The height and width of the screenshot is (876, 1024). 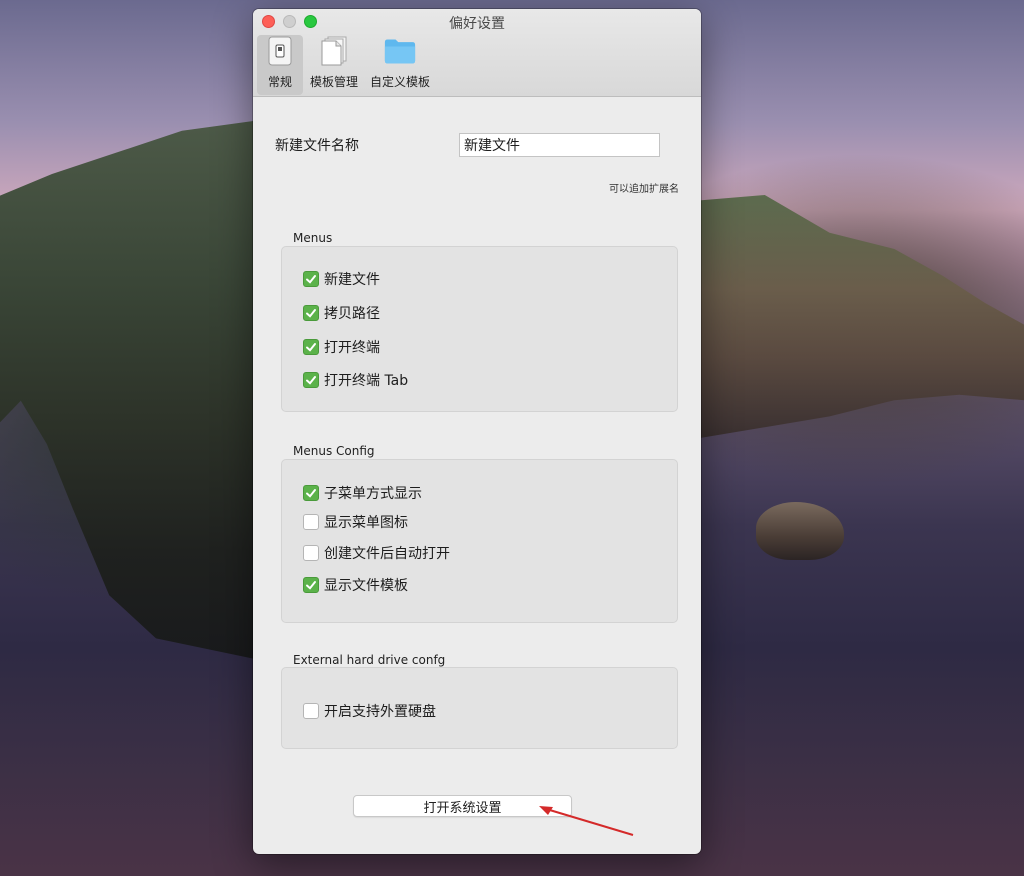 What do you see at coordinates (586, 821) in the screenshot?
I see `annotation-arrow-icon` at bounding box center [586, 821].